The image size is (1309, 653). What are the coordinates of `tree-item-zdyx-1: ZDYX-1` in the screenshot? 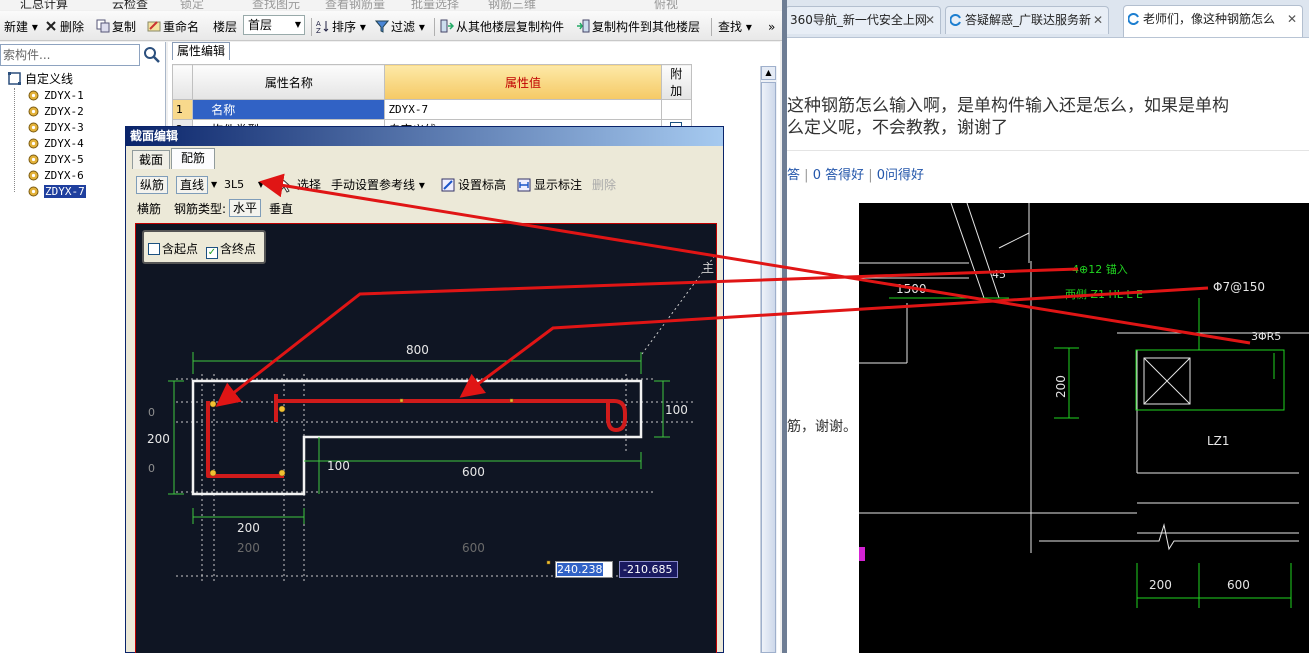 It's located at (56, 96).